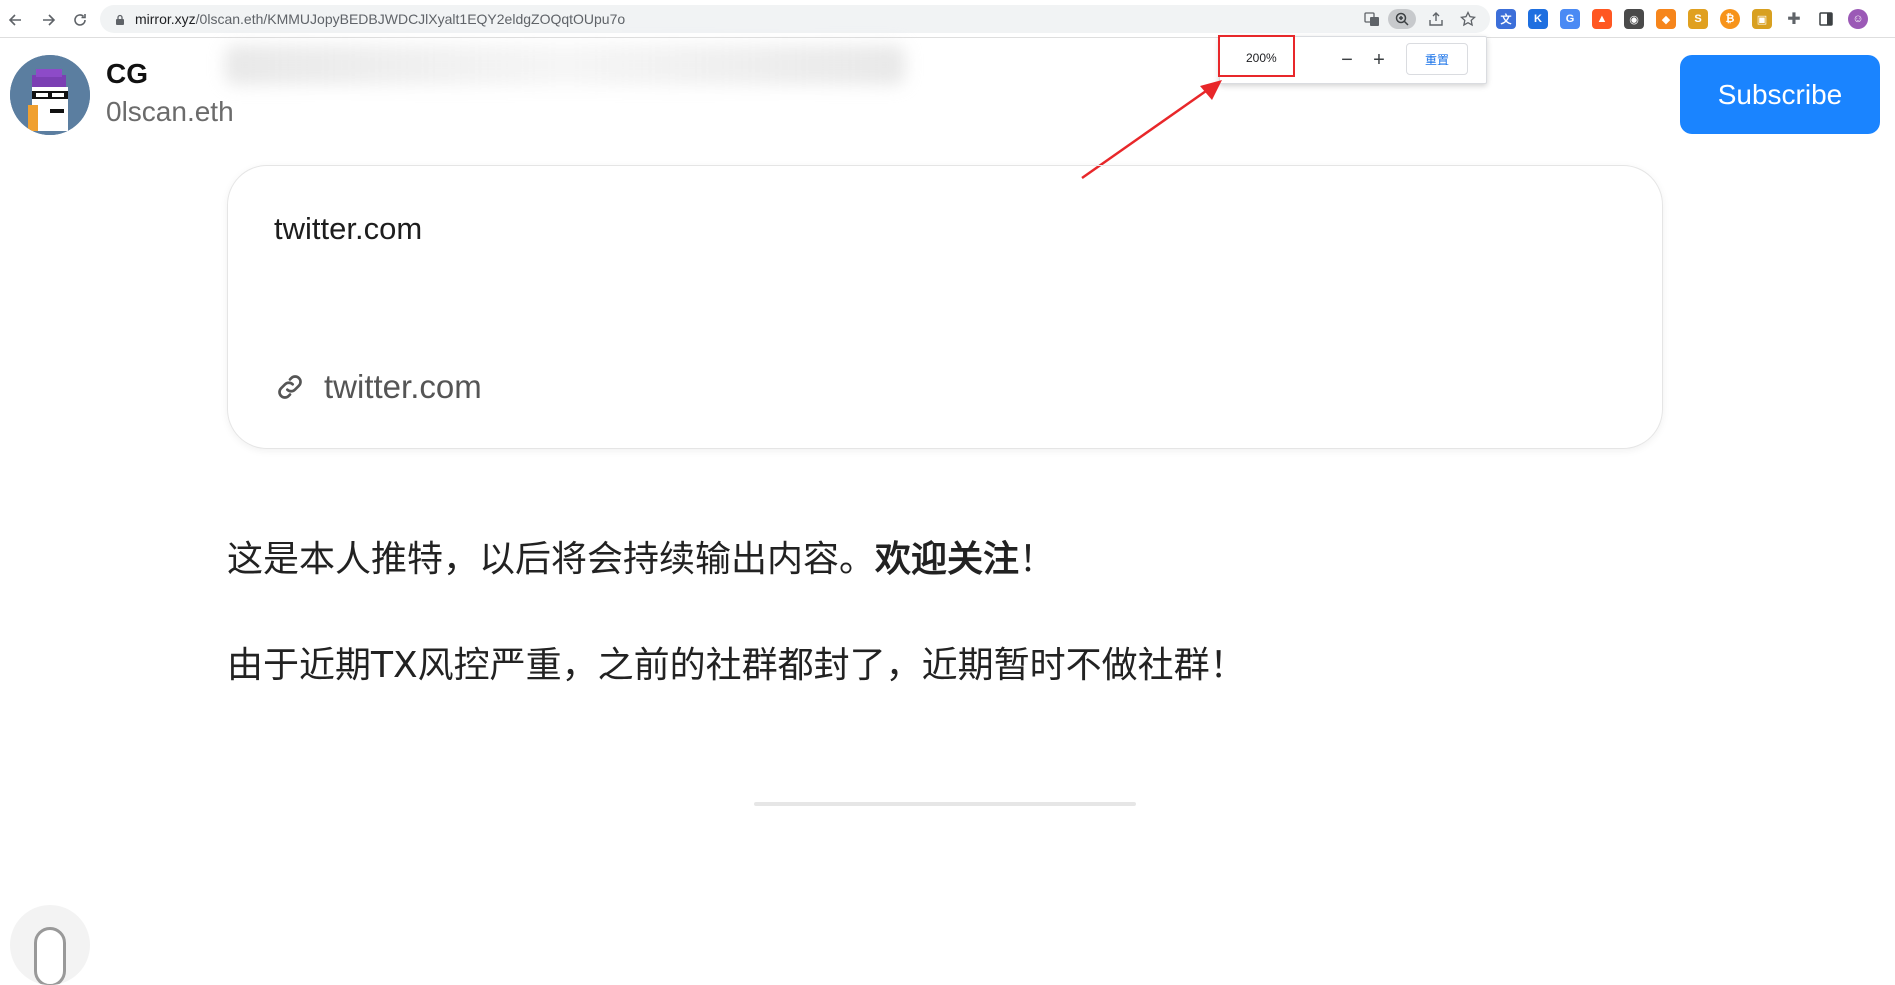 This screenshot has width=1895, height=985. I want to click on extension-s-icon: S, so click(1698, 19).